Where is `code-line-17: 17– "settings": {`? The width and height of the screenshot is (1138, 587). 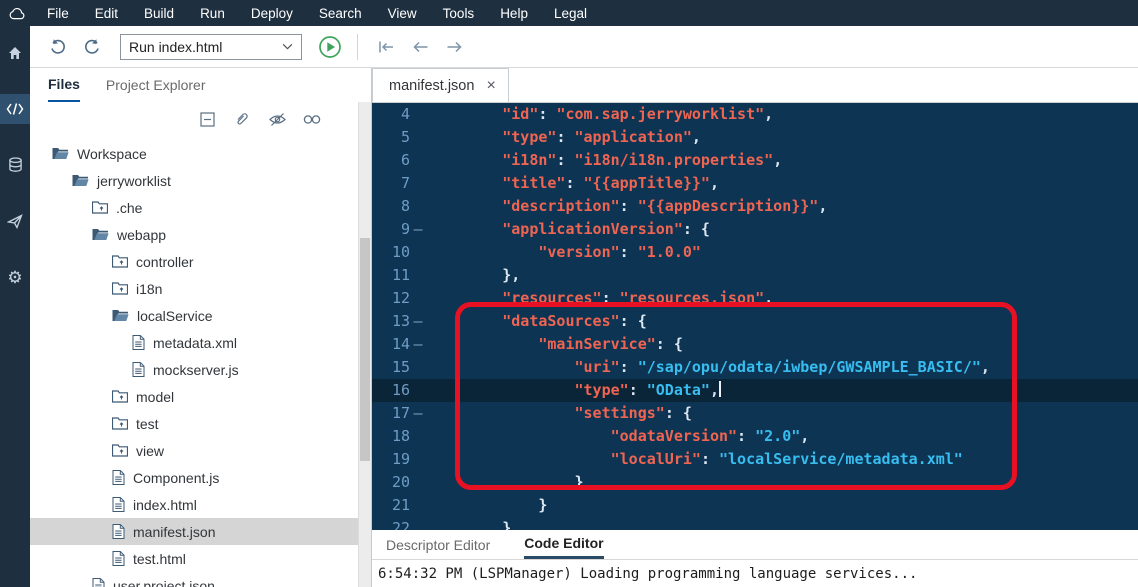
code-line-17: 17– "settings": { is located at coordinates (755, 413).